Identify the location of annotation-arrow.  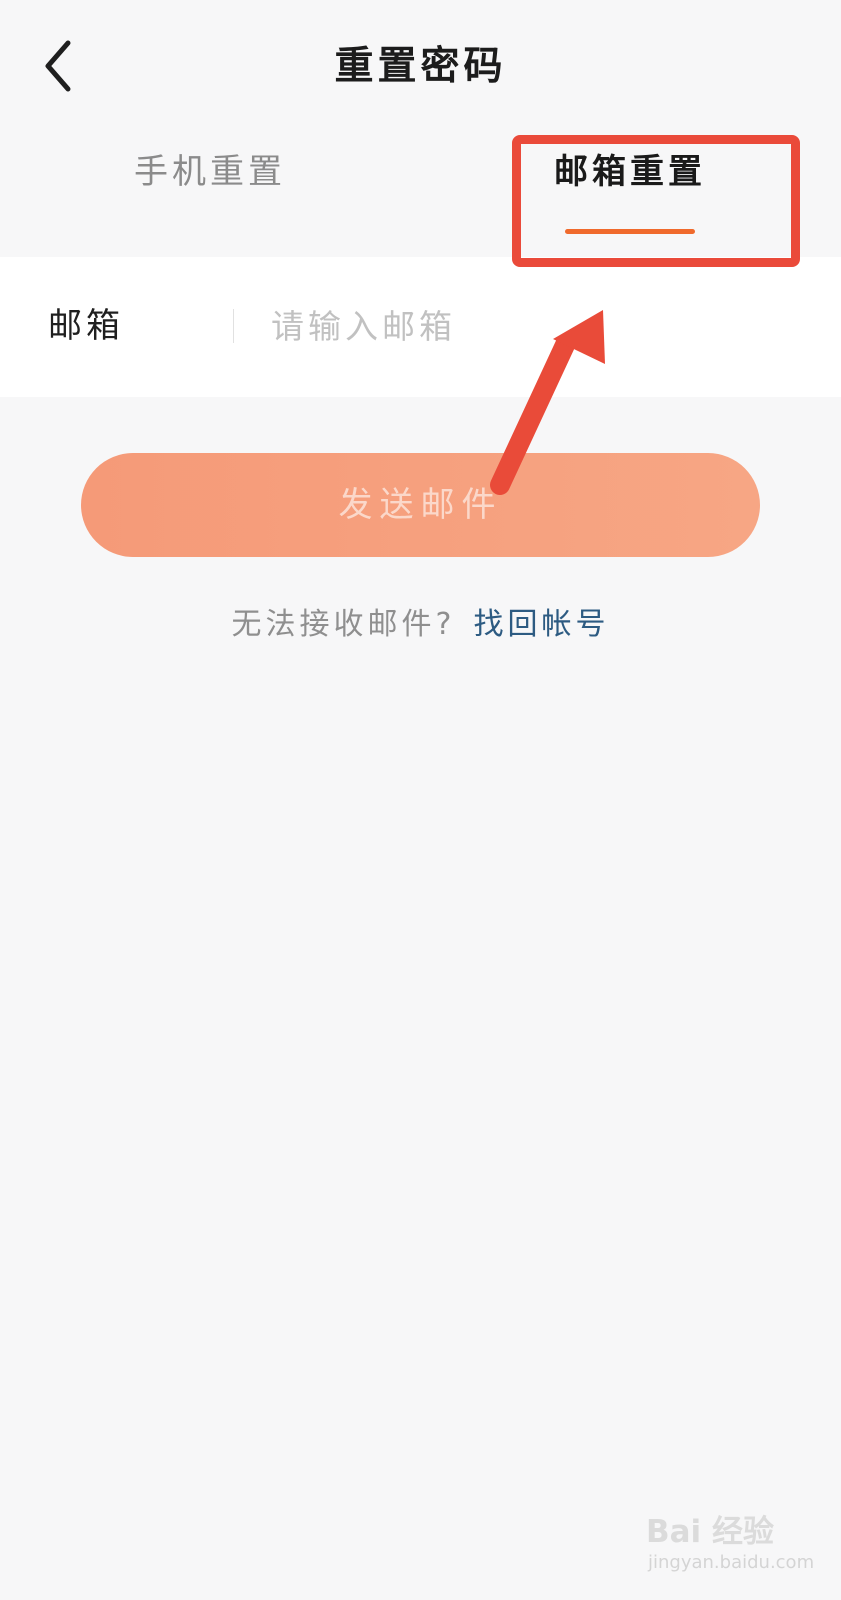
(547, 402).